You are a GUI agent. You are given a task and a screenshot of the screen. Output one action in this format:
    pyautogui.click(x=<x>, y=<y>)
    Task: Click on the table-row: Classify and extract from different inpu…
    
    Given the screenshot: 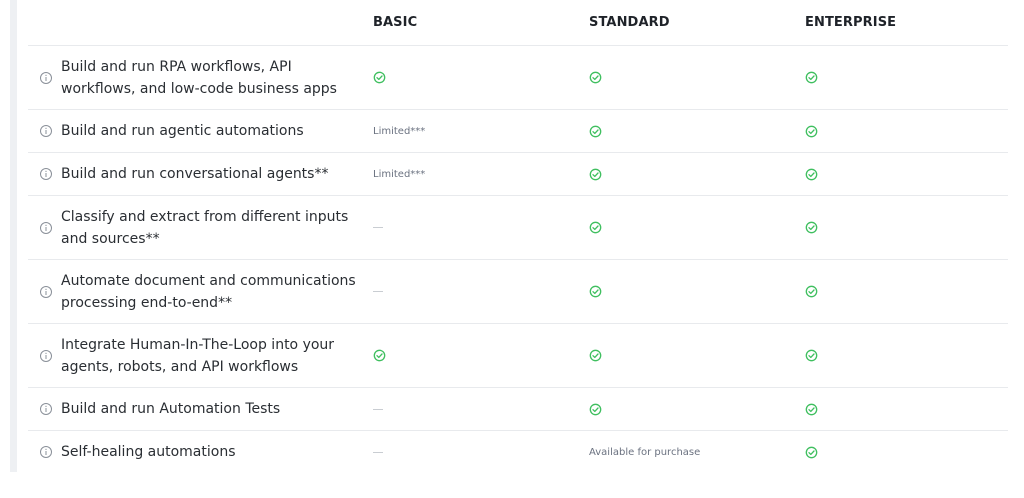 What is the action you would take?
    pyautogui.click(x=518, y=228)
    